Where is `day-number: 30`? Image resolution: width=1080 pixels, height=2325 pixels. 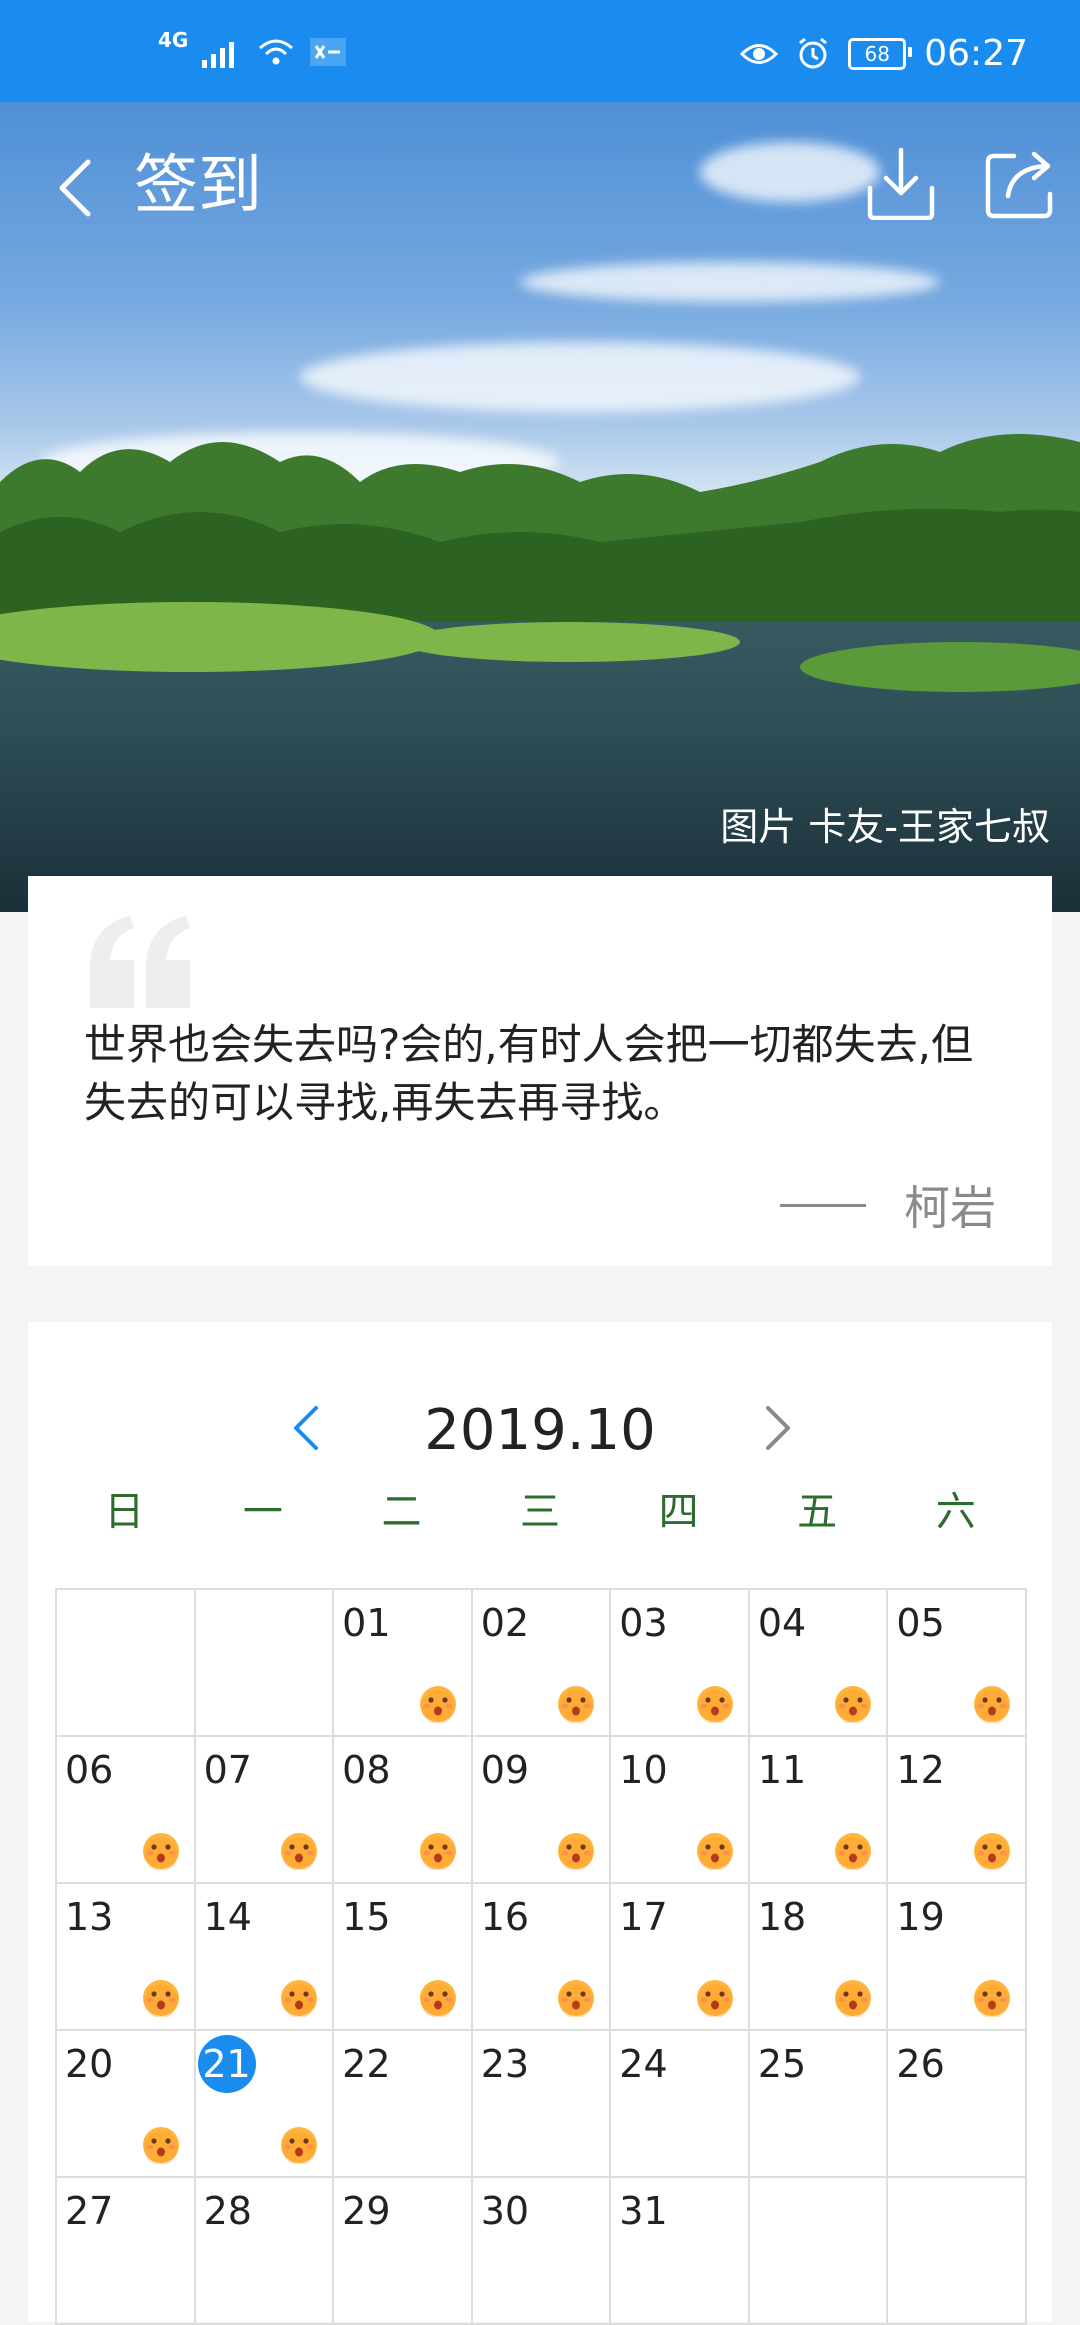 day-number: 30 is located at coordinates (505, 2211).